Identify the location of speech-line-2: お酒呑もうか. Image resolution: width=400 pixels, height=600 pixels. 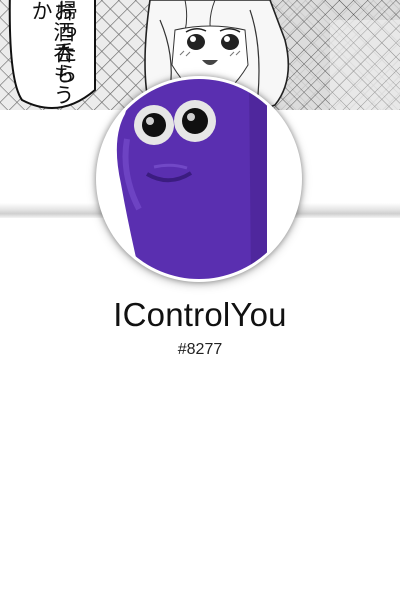
(52, 52).